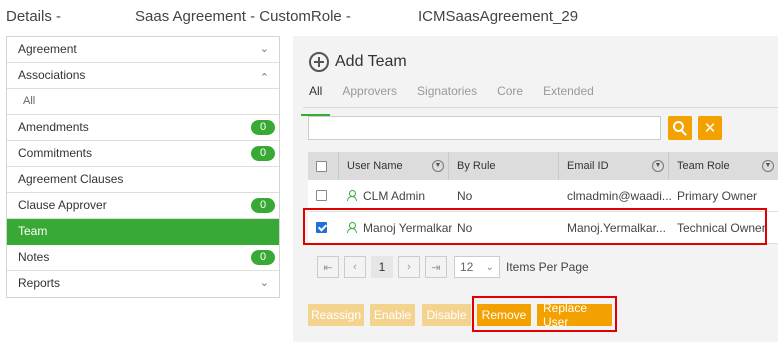 The width and height of the screenshot is (778, 342). What do you see at coordinates (394, 195) in the screenshot?
I see `user-name: CLM Admin` at bounding box center [394, 195].